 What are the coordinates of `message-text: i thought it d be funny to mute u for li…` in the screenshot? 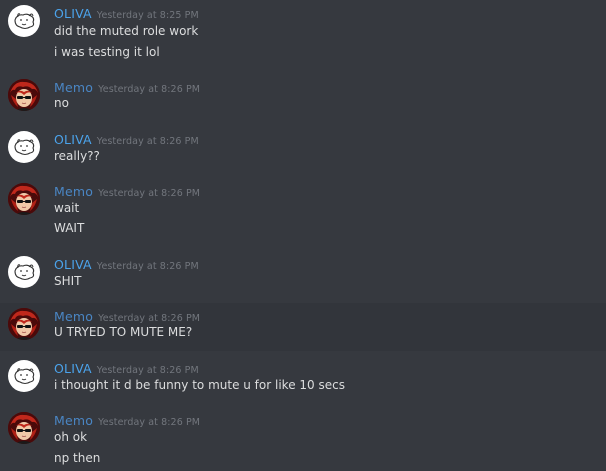 It's located at (199, 385).